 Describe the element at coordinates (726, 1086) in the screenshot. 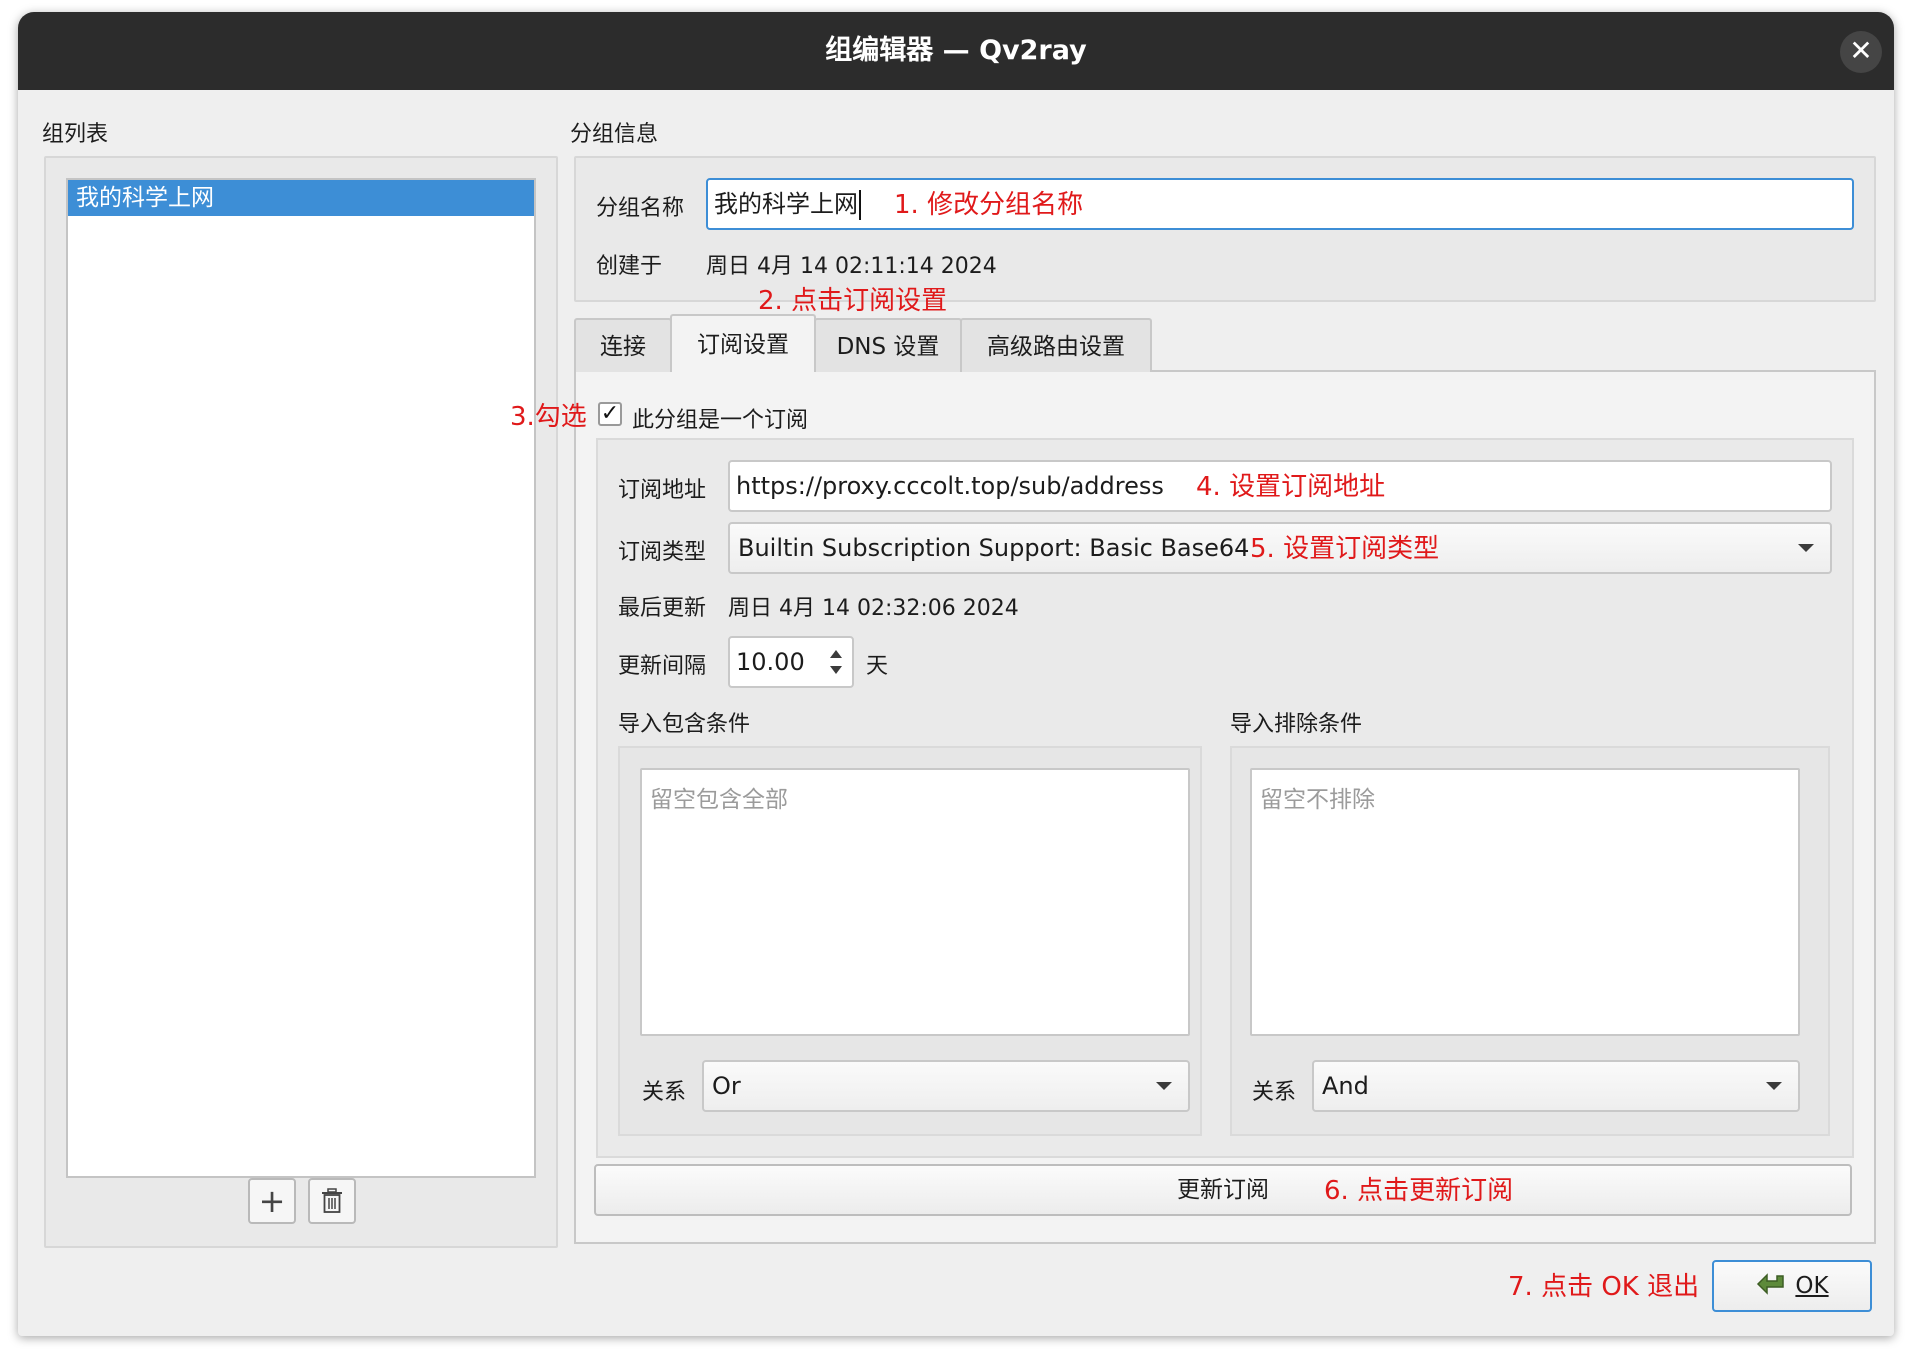

I see `include-relation-value: Or` at that location.